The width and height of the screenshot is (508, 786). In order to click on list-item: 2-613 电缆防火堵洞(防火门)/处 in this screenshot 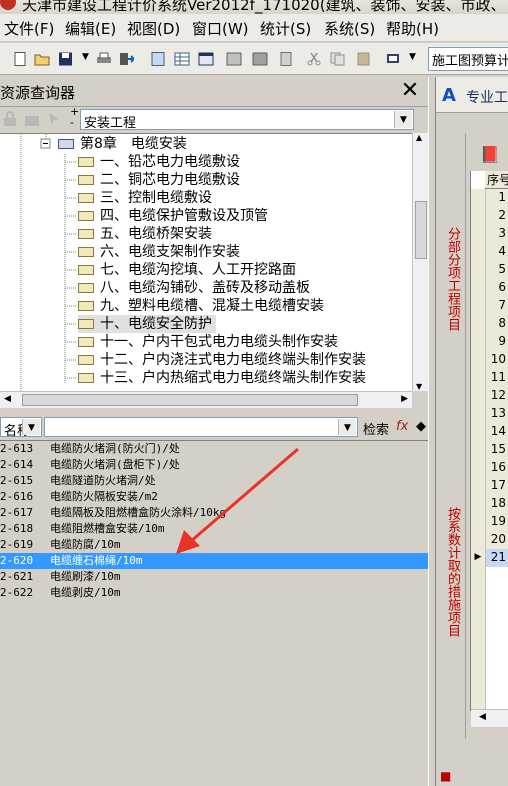, I will do `click(214, 449)`.